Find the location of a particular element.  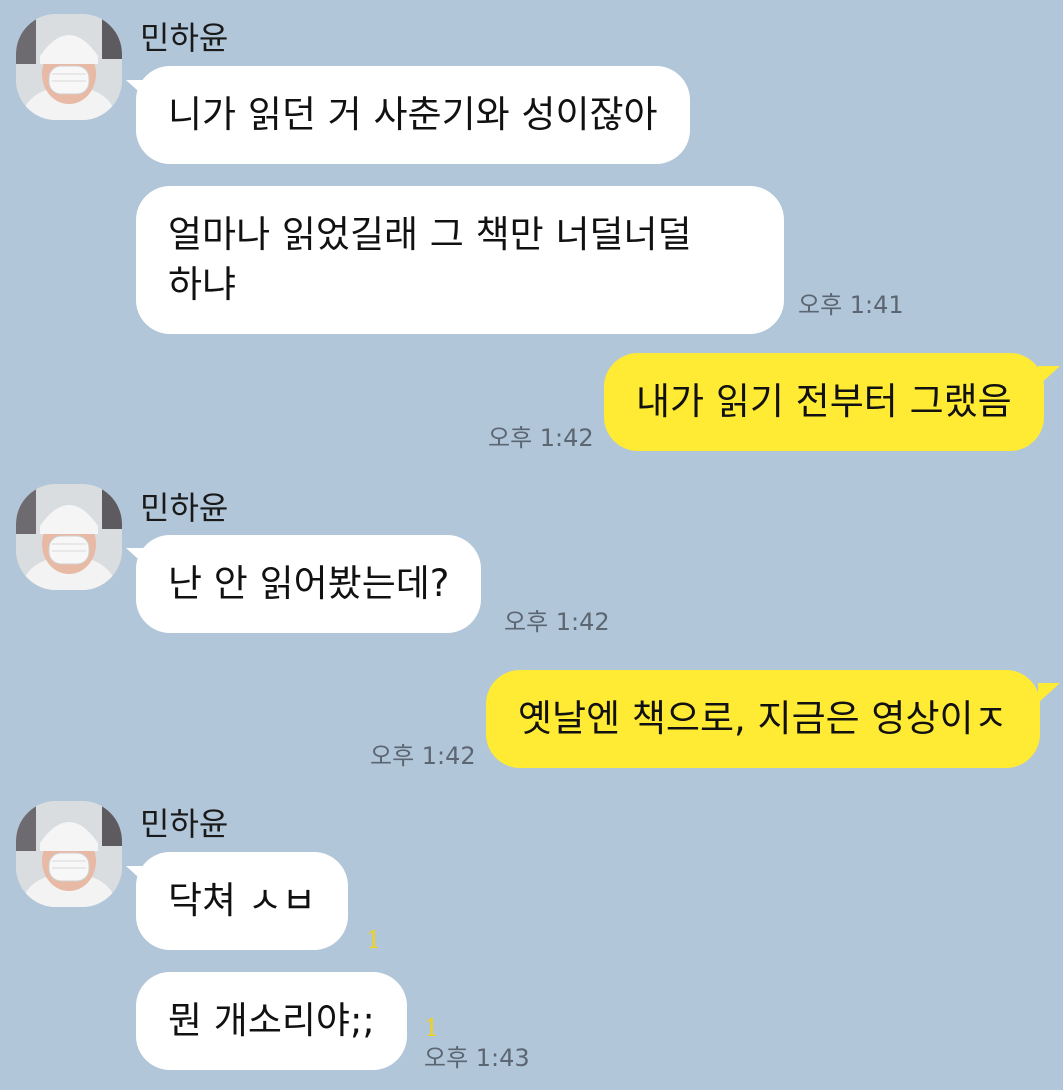

message-bubble: 닥쳐 ㅅㅂ is located at coordinates (242, 901).